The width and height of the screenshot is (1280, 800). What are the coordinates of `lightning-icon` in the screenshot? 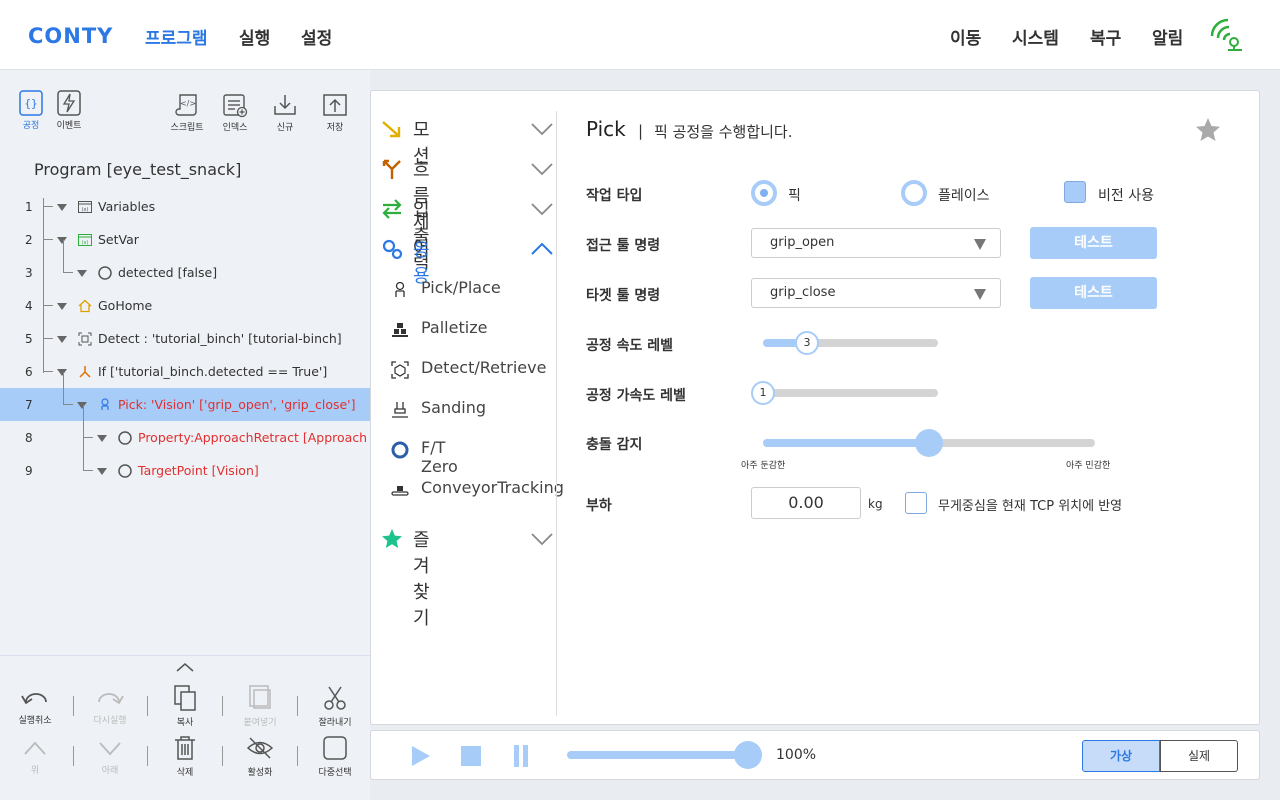 It's located at (69, 103).